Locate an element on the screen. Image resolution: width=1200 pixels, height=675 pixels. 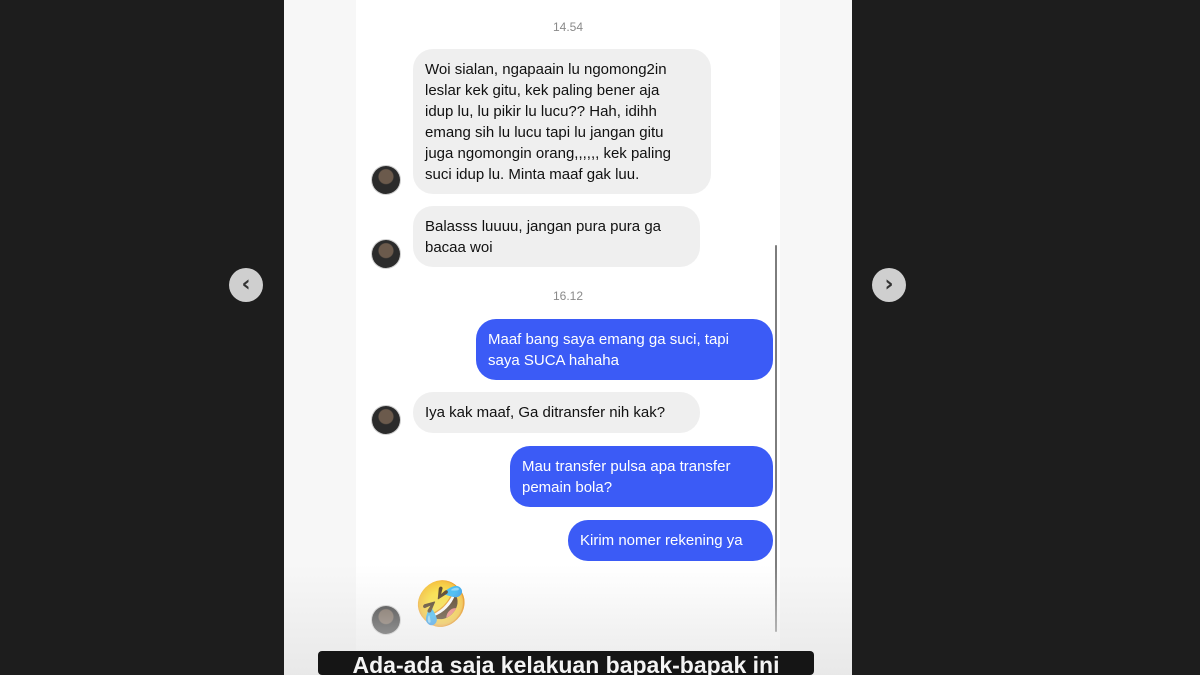
message-incoming: Iya kak maaf, Ga ditransfer nih kak? is located at coordinates (556, 412).